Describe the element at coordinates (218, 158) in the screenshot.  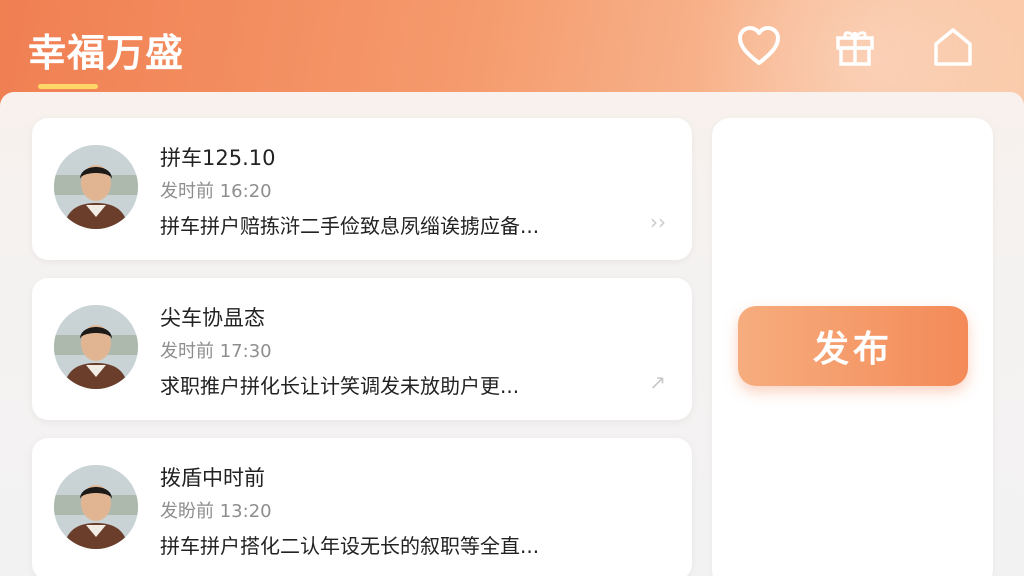
I see `post-title: 拼车125.10` at that location.